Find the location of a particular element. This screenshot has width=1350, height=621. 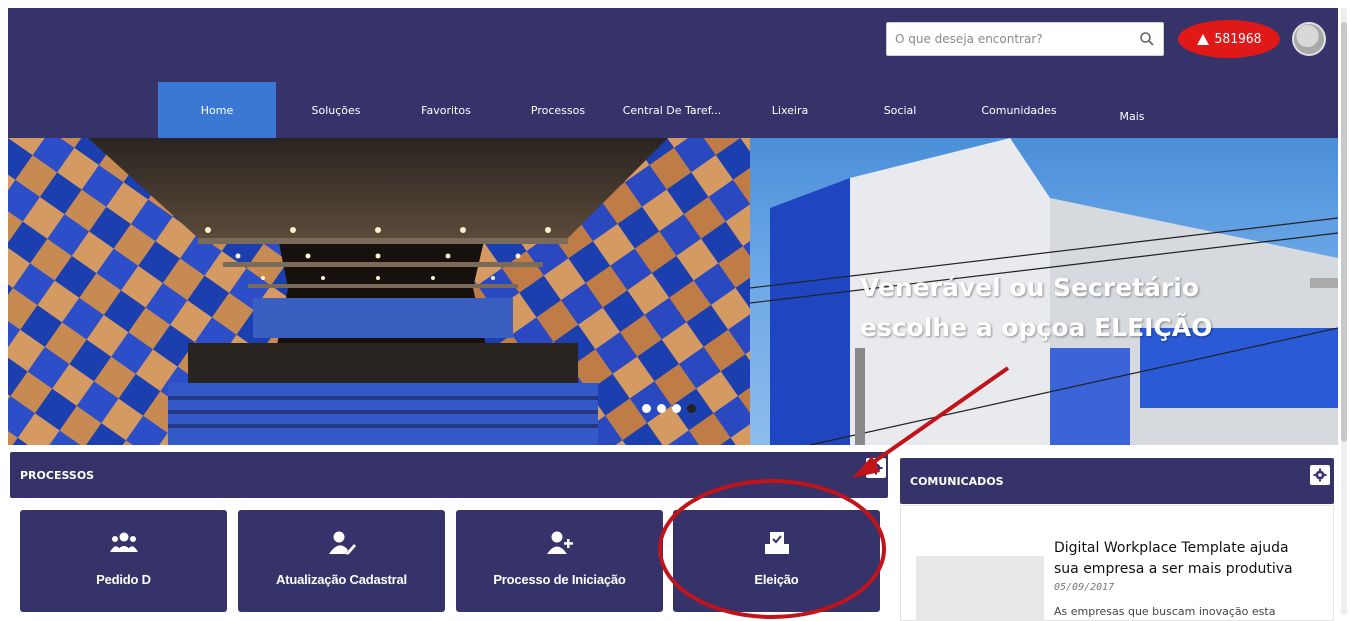

carousel-indicators is located at coordinates (669, 408).